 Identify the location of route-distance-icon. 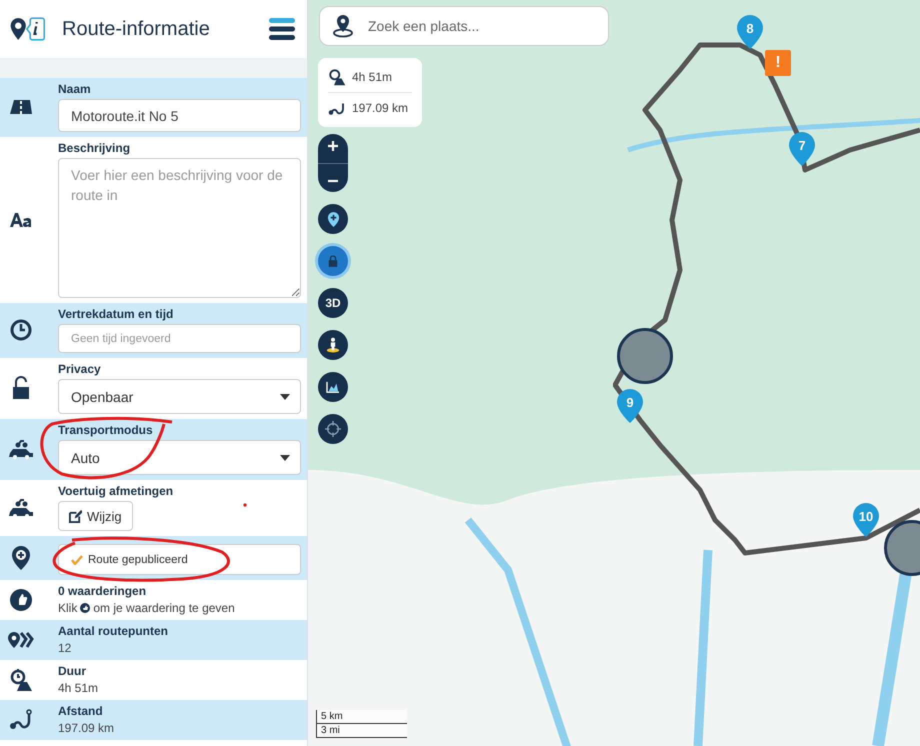
(21, 720).